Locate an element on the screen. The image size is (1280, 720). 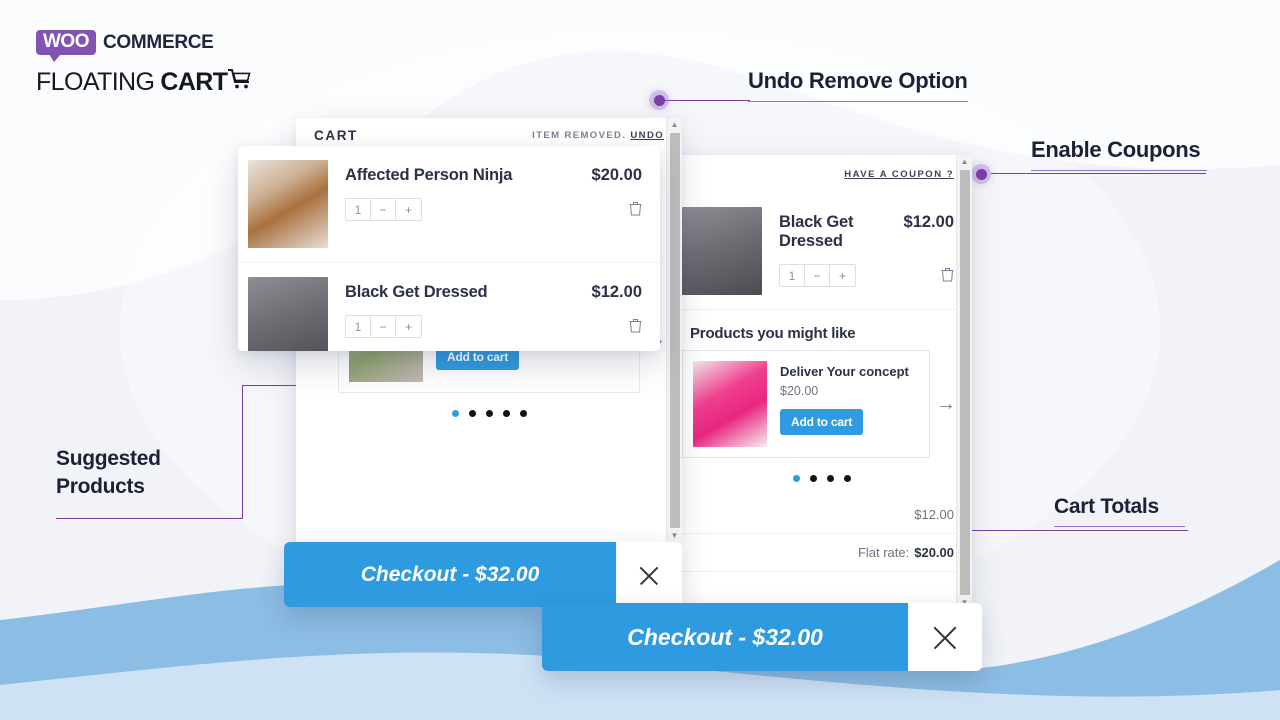
checkout-bar-back: Checkout - $32.00 is located at coordinates (762, 637).